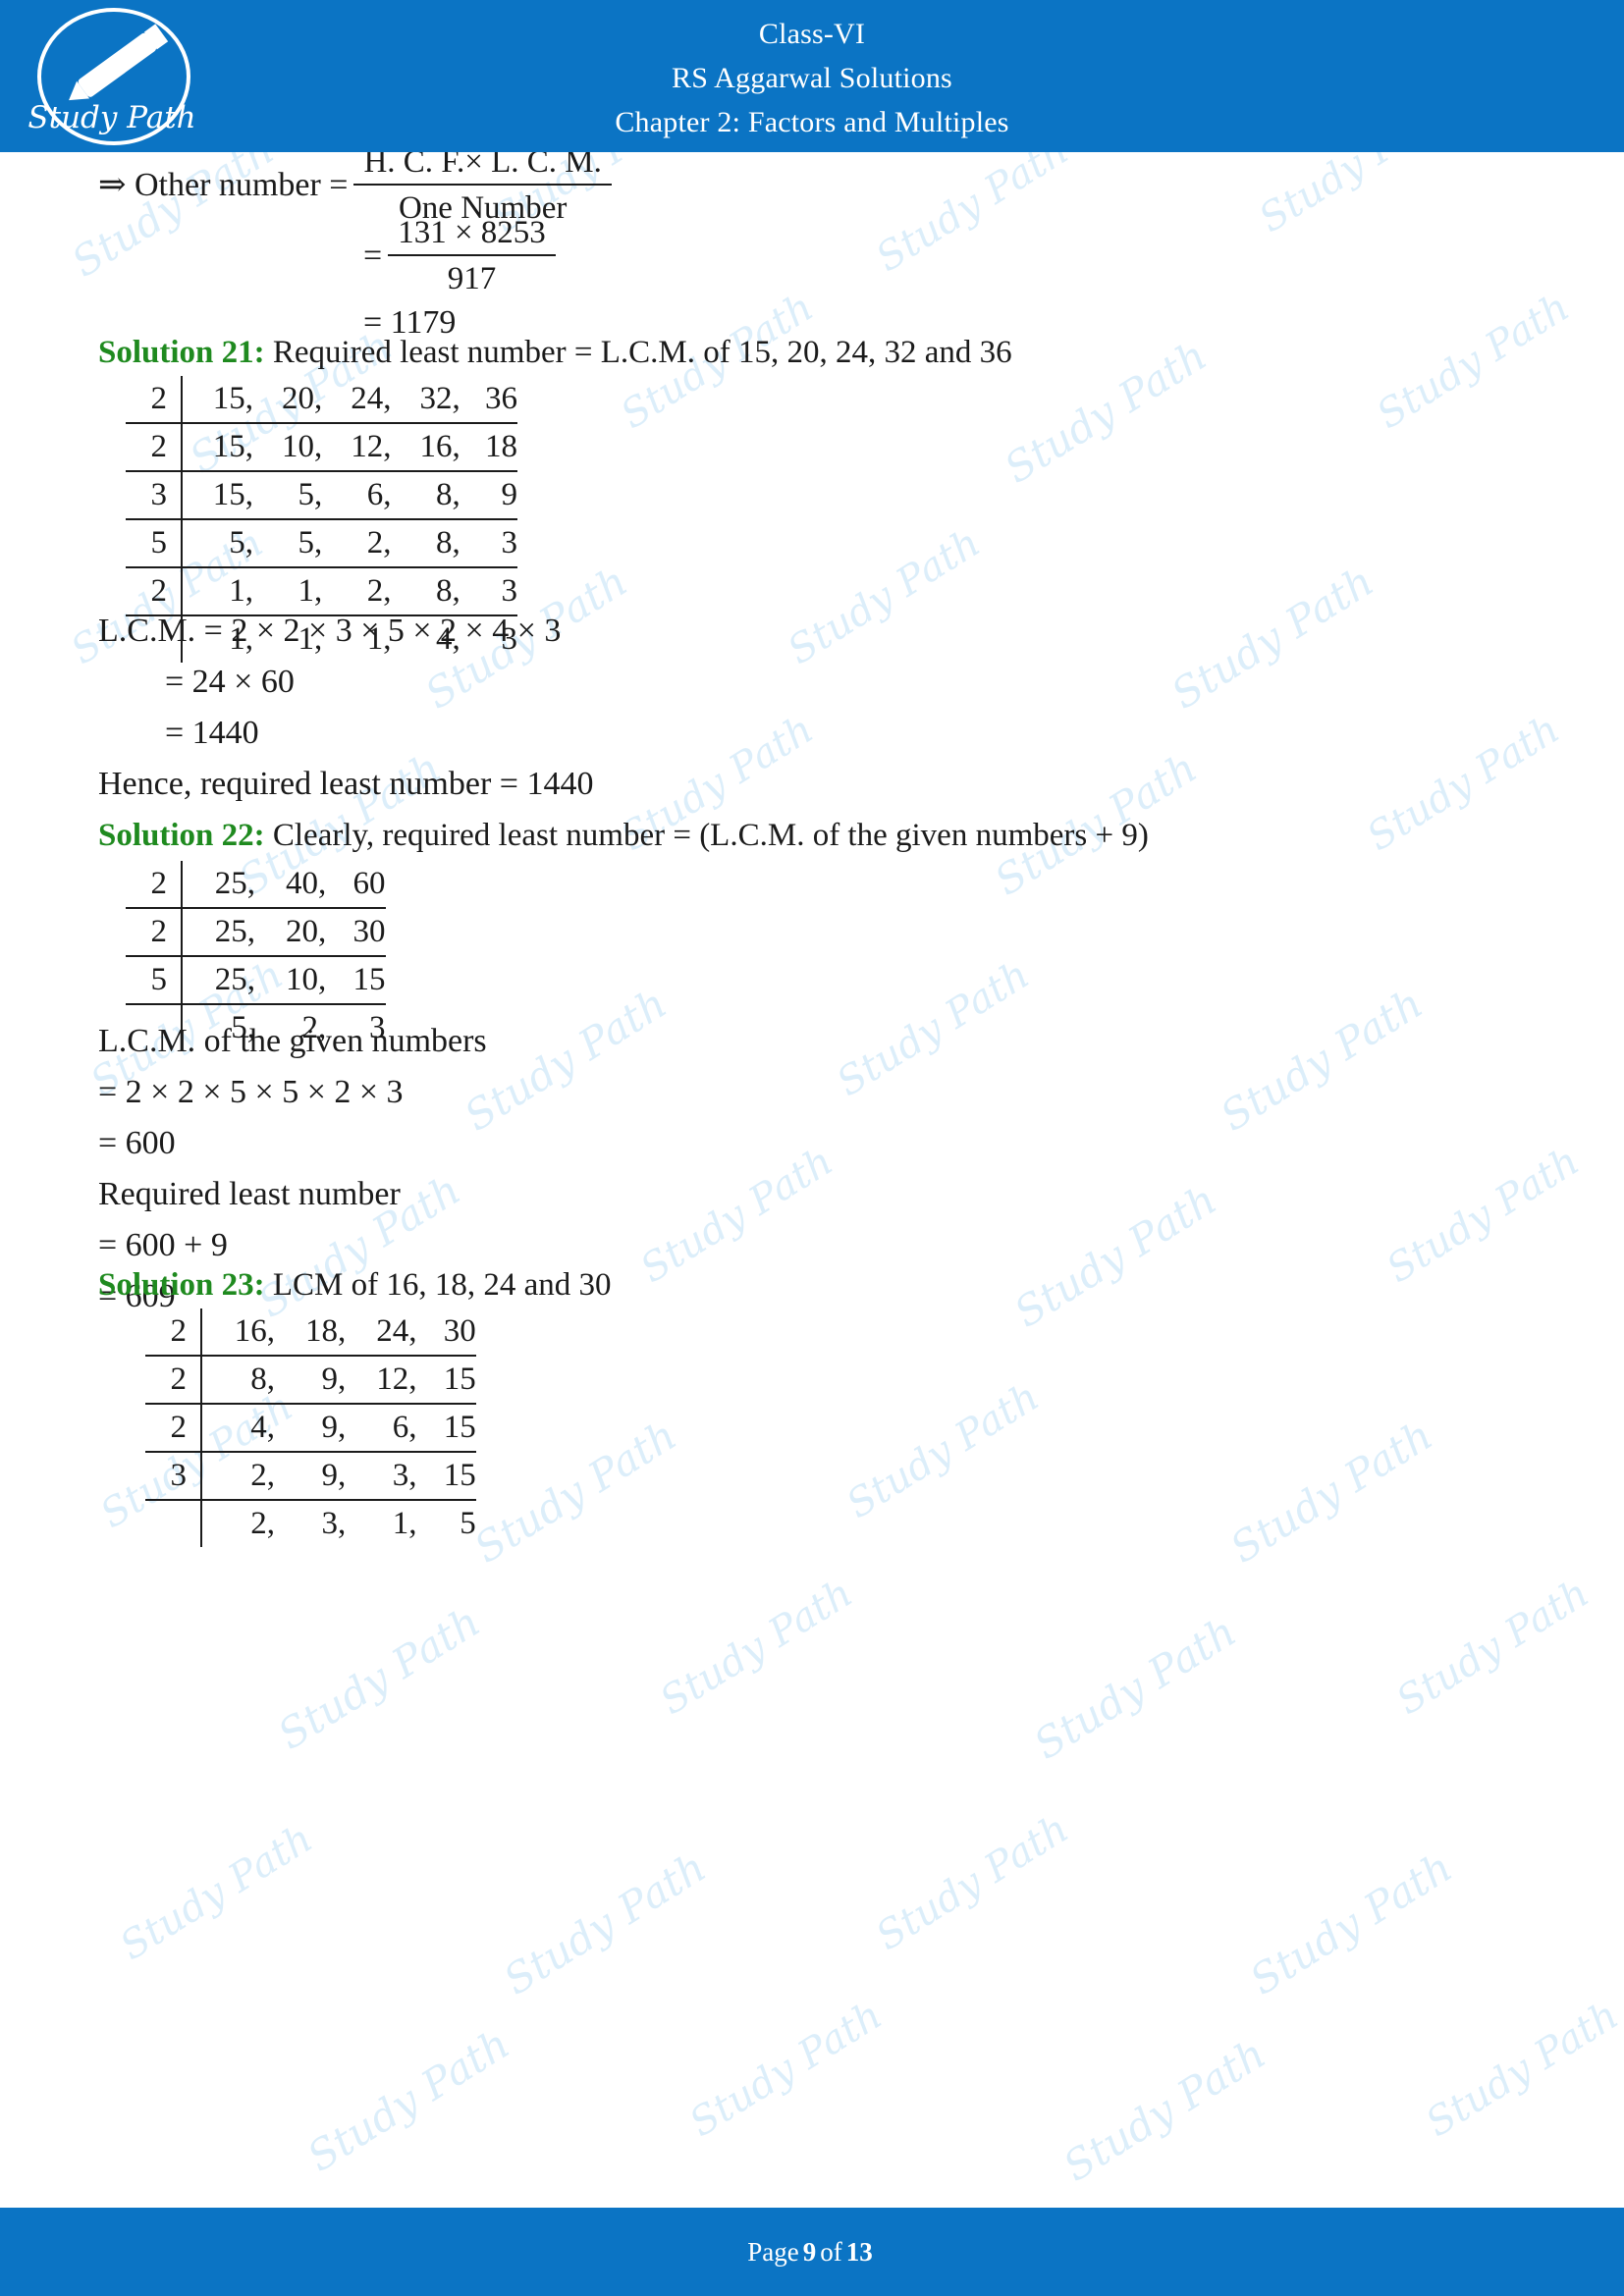  What do you see at coordinates (154, 543) in the screenshot?
I see `ladder-divisor: 5` at bounding box center [154, 543].